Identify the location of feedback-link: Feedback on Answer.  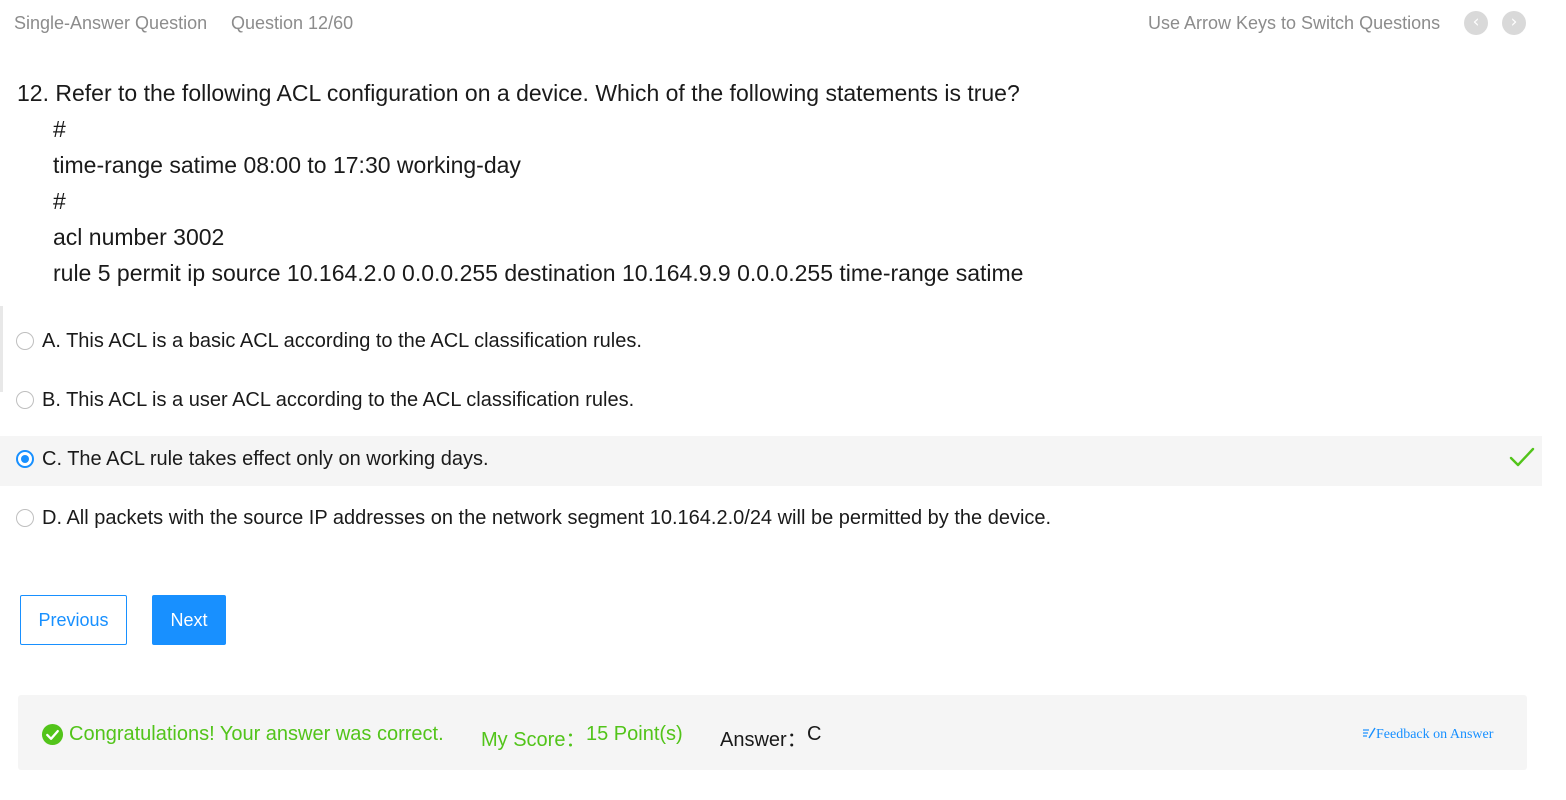
(1427, 735).